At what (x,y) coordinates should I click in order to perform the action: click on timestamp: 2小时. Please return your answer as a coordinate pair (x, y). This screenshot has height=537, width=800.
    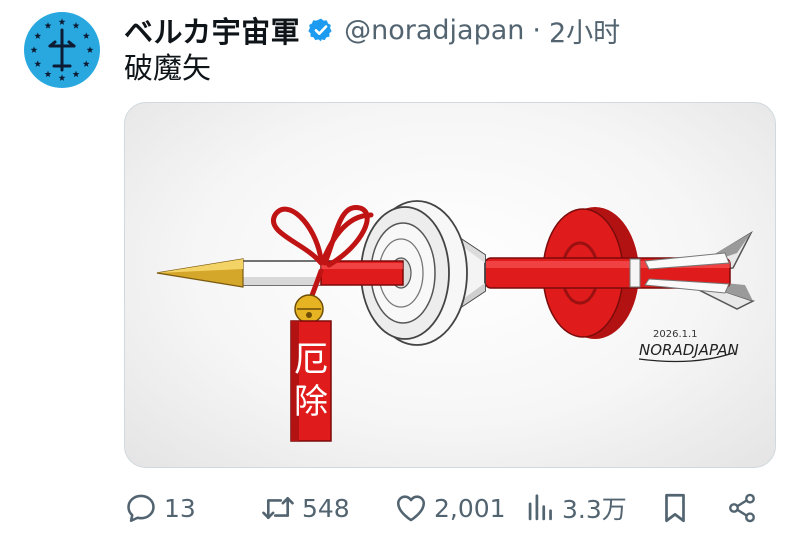
    Looking at the image, I should click on (584, 30).